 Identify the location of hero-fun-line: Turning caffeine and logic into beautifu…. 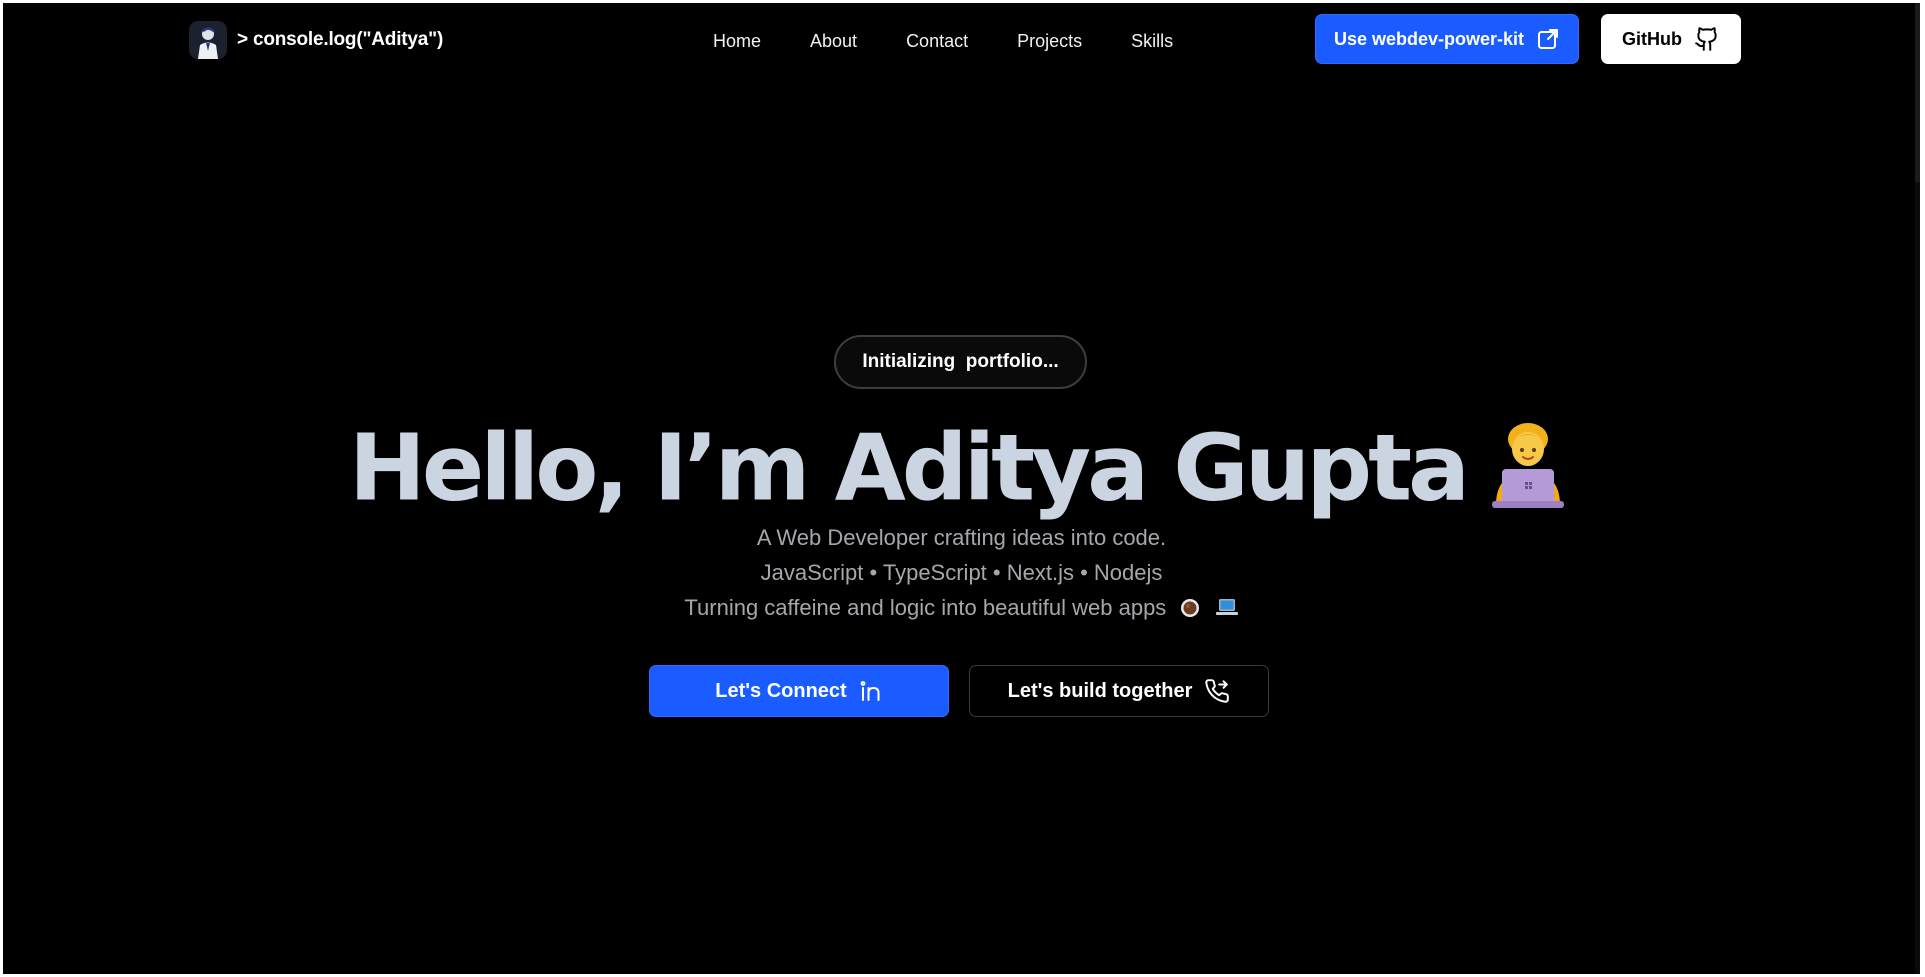
(961, 608).